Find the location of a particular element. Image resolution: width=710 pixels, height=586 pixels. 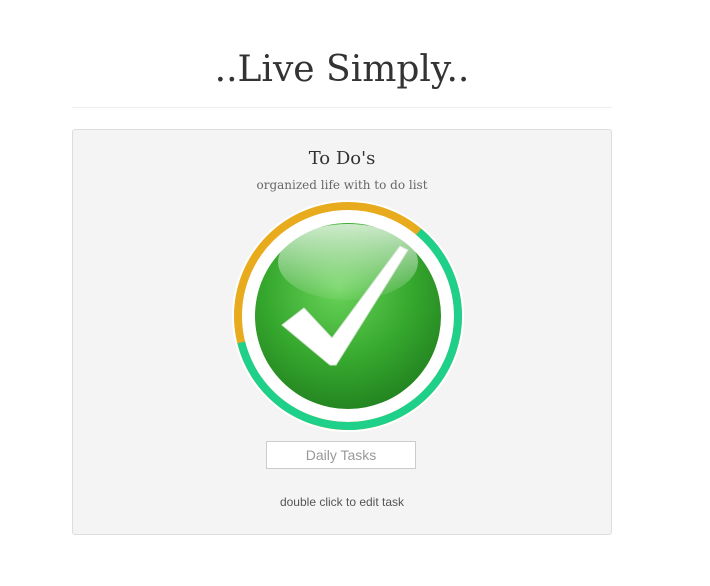

task-progress-ring is located at coordinates (348, 316).